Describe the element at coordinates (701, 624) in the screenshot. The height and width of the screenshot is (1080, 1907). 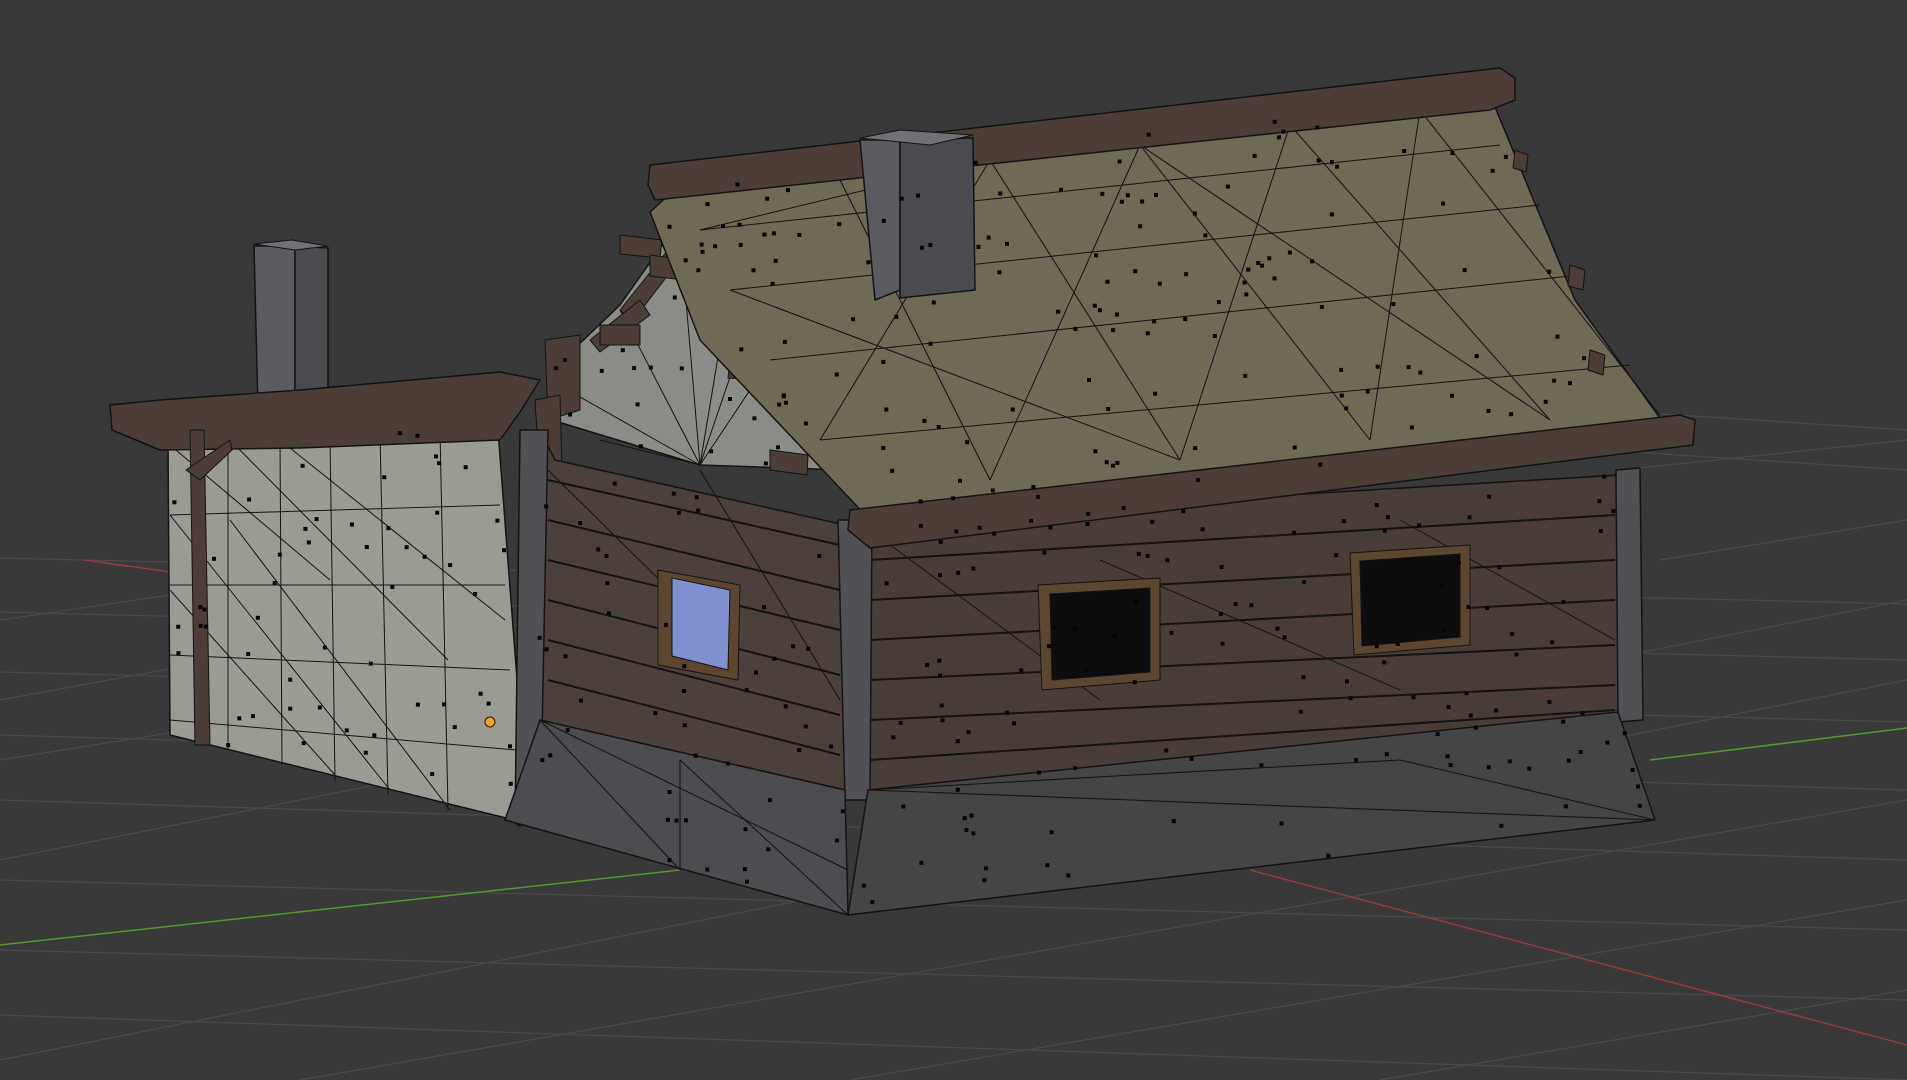
I see `window-lit-glass` at that location.